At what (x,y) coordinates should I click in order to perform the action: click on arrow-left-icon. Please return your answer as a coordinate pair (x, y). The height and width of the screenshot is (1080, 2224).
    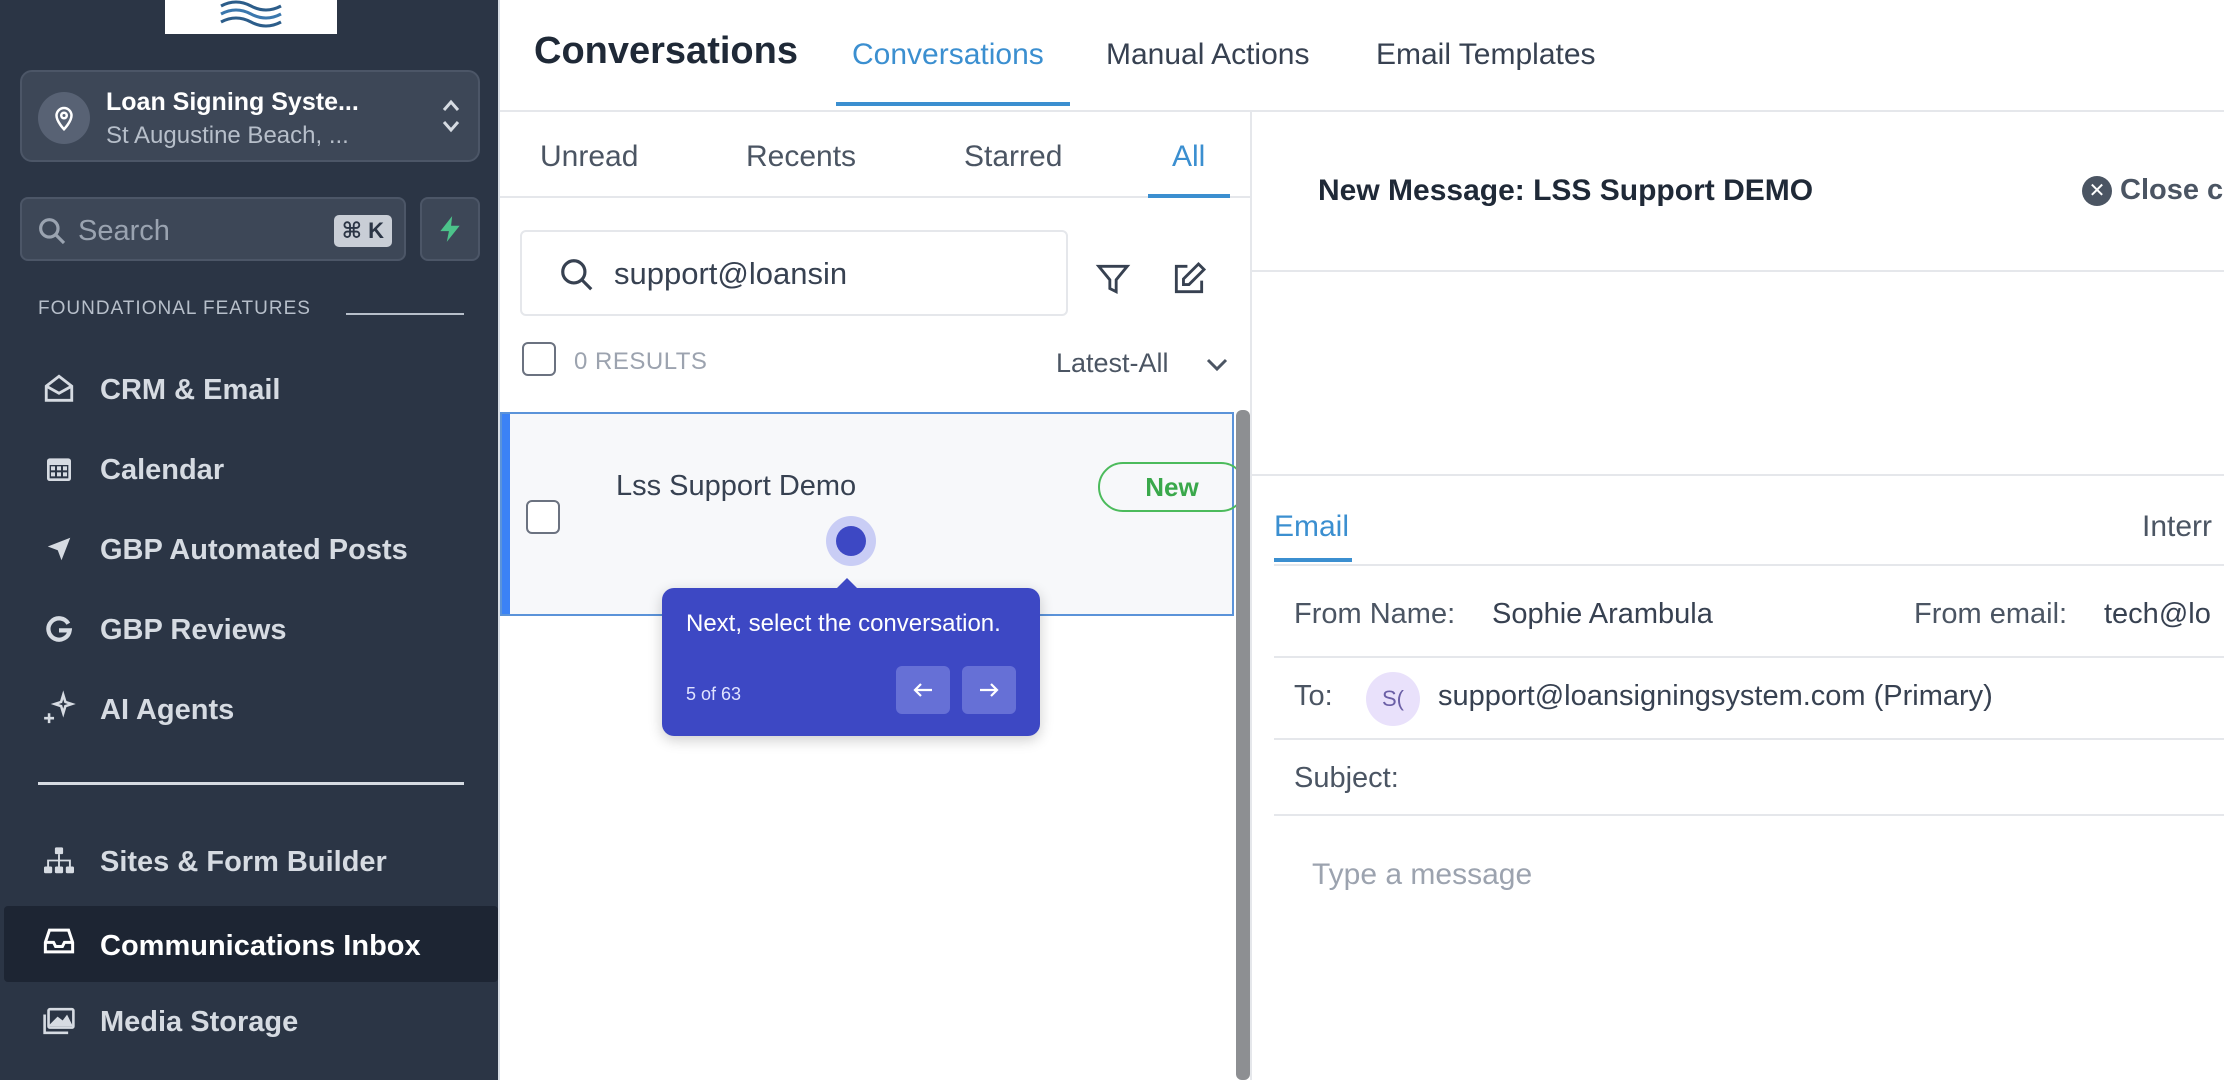
    Looking at the image, I should click on (922, 690).